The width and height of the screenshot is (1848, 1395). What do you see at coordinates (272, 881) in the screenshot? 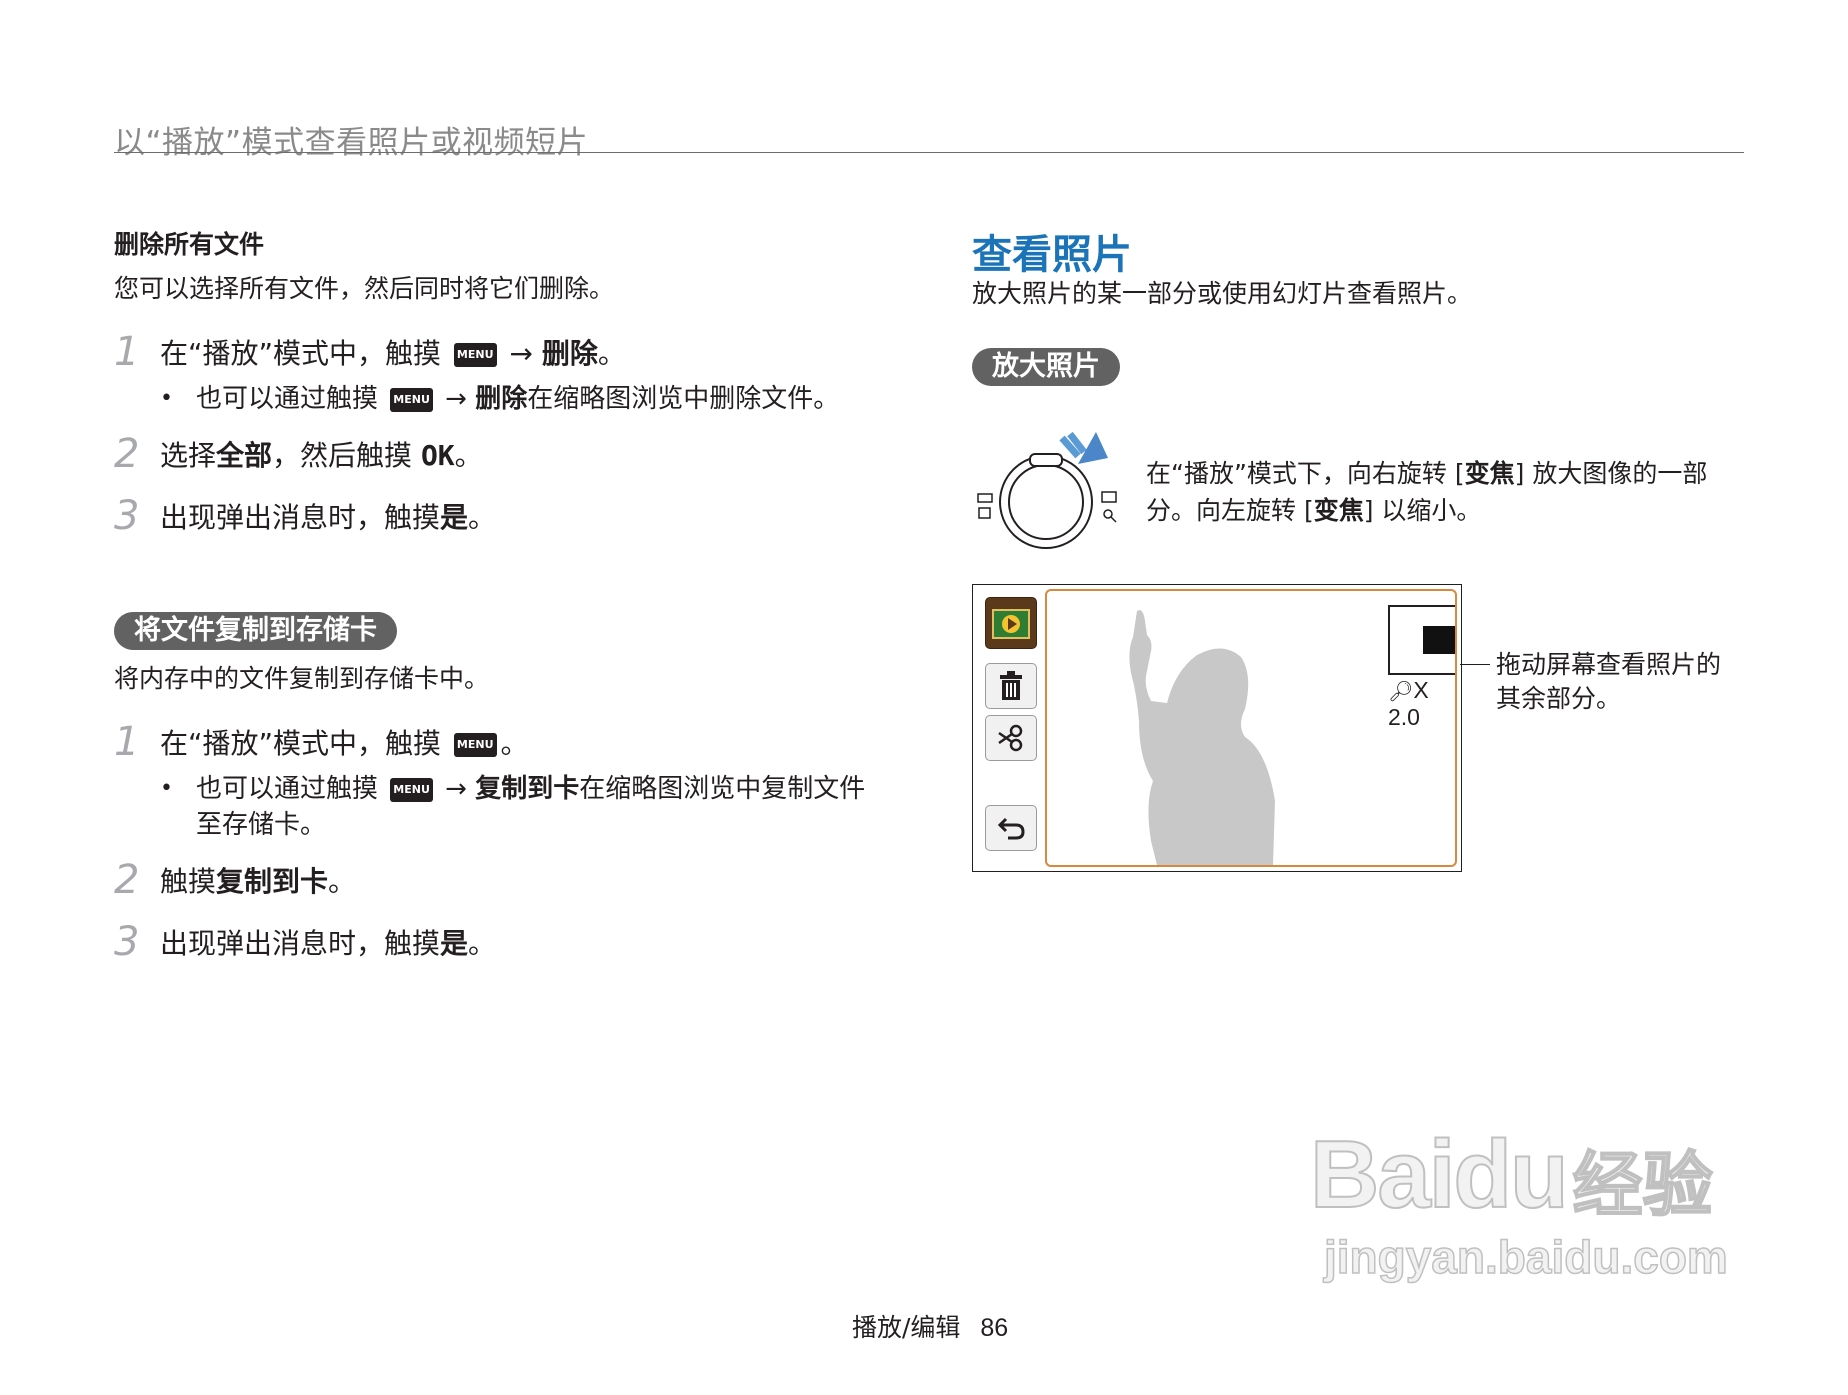
I see `step-bold: 复制到卡` at bounding box center [272, 881].